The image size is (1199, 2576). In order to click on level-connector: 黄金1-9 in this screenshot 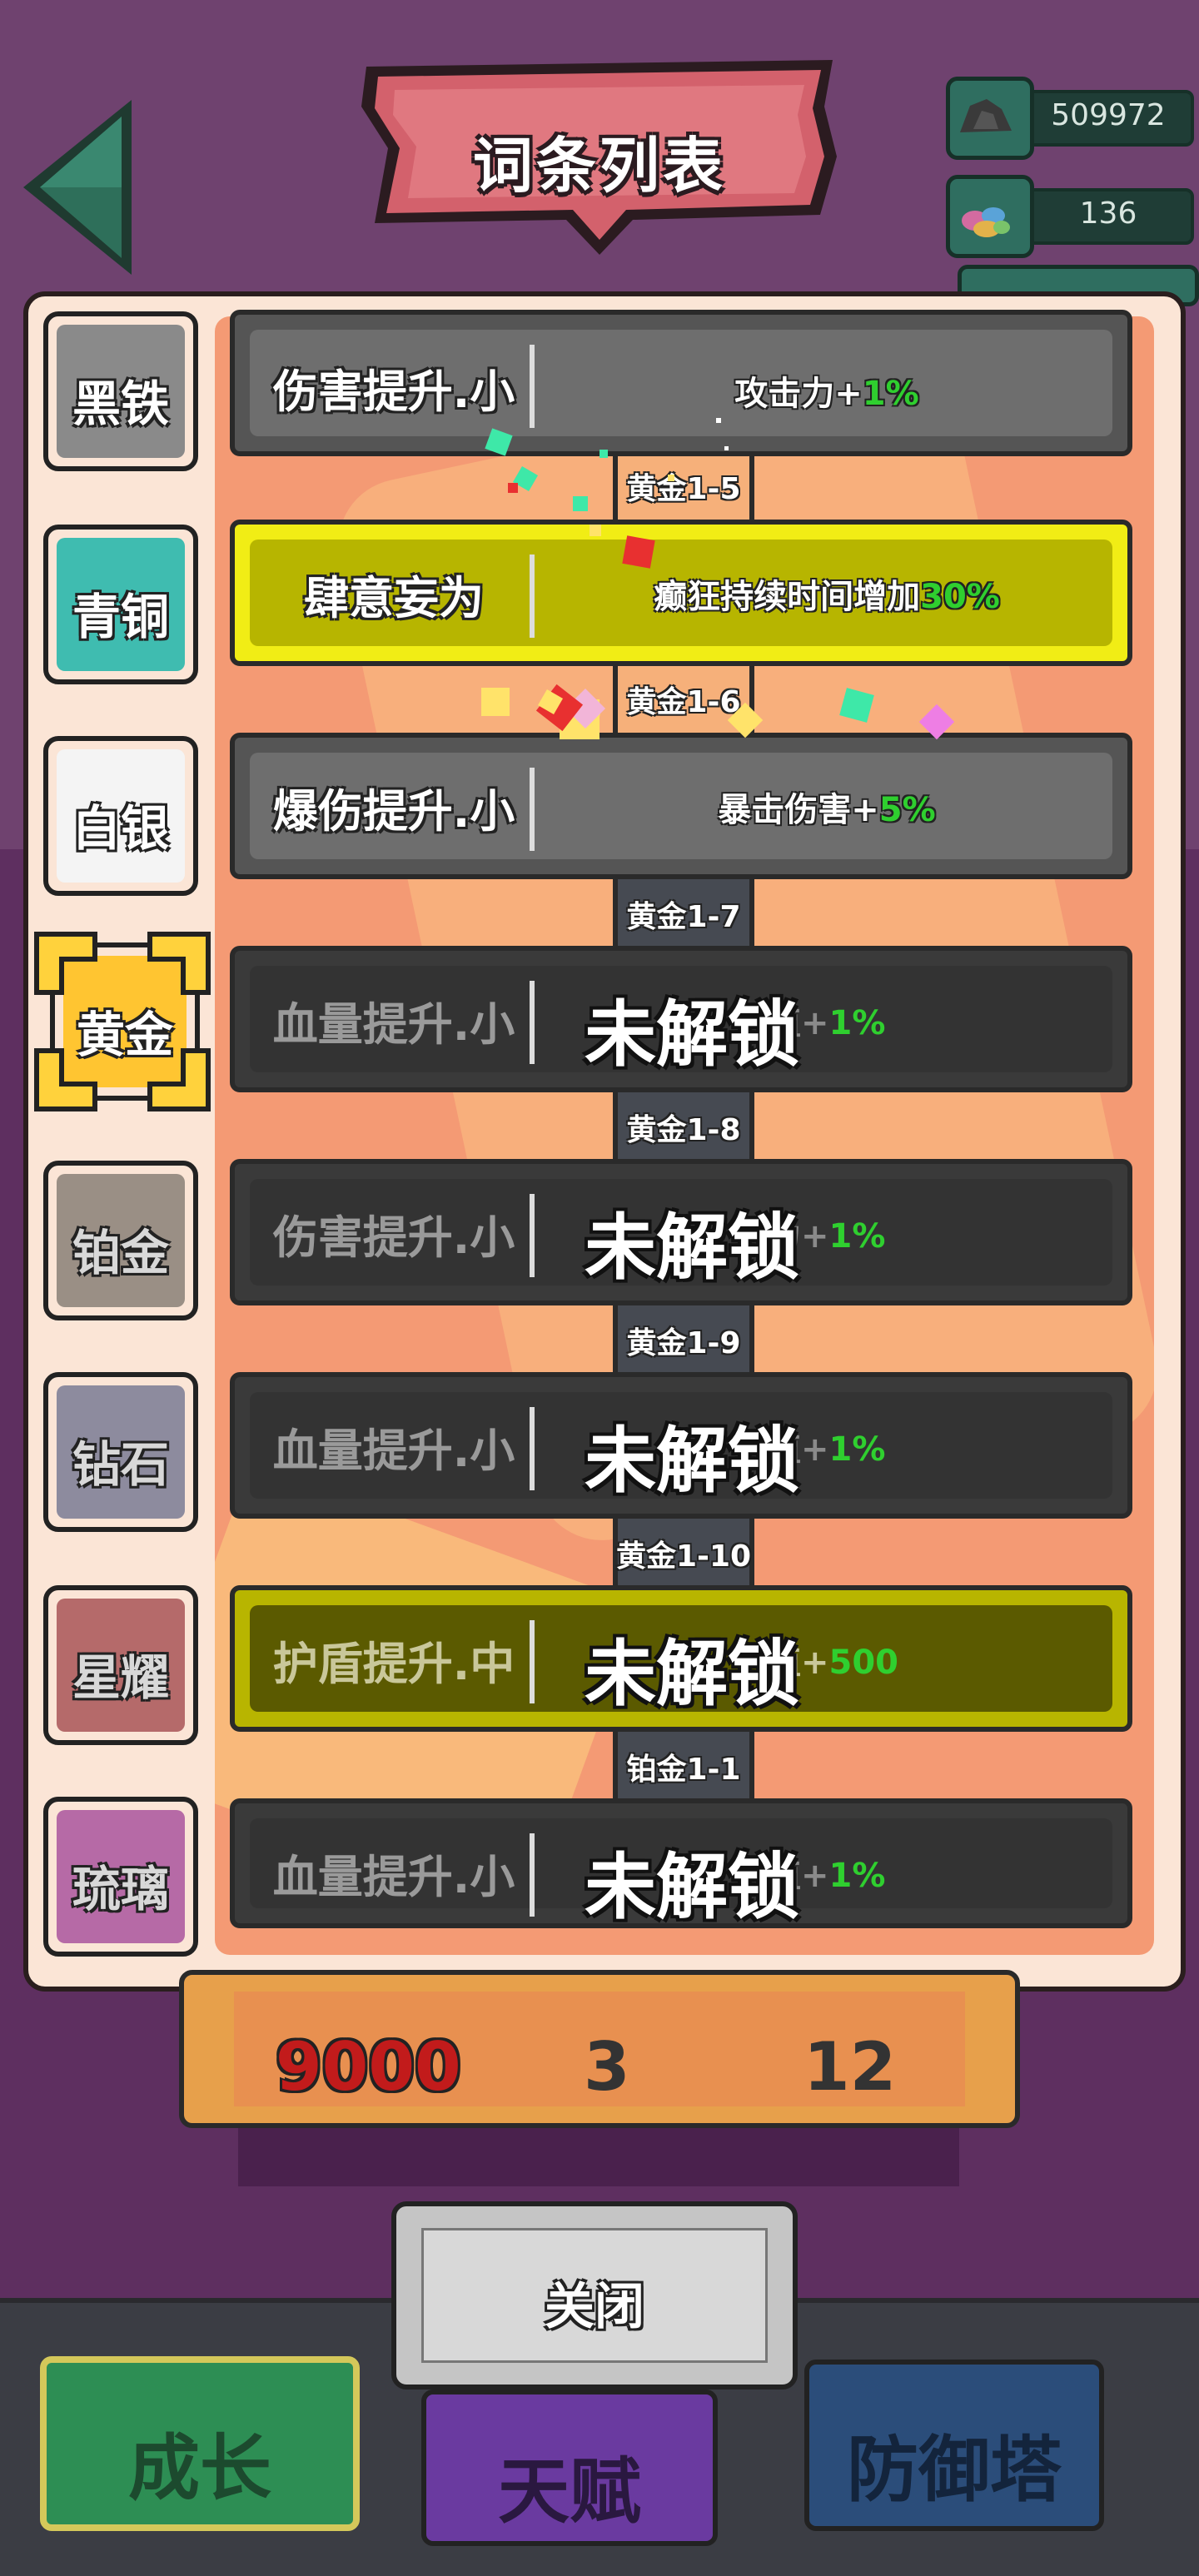, I will do `click(683, 1339)`.